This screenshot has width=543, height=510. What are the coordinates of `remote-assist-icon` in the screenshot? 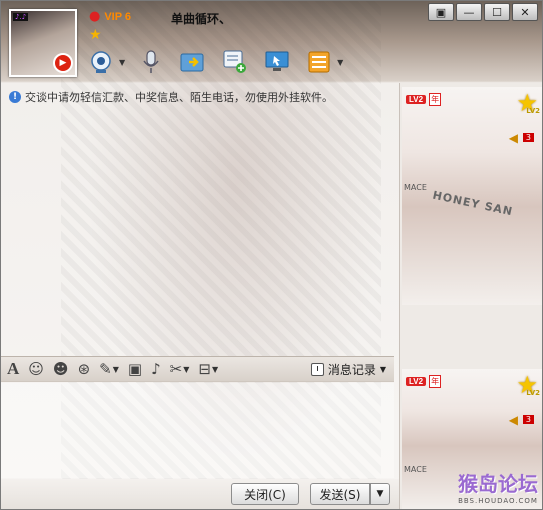 It's located at (277, 61).